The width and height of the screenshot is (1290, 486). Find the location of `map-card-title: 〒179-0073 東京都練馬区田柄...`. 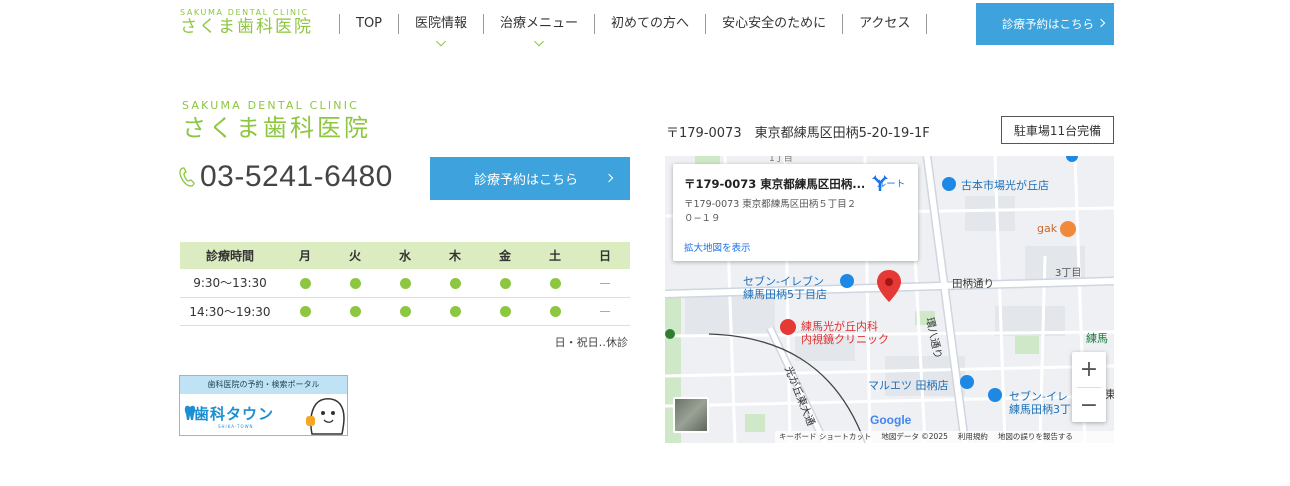

map-card-title: 〒179-0073 東京都練馬区田柄... is located at coordinates (774, 184).